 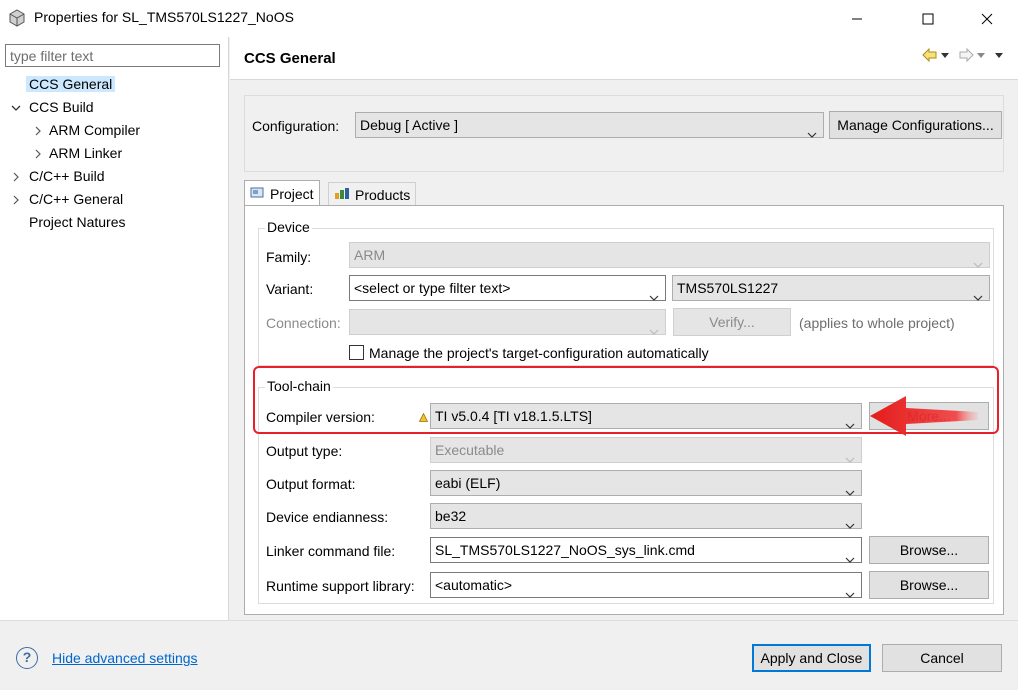 What do you see at coordinates (296, 126) in the screenshot?
I see `configuration-label: Configuration:` at bounding box center [296, 126].